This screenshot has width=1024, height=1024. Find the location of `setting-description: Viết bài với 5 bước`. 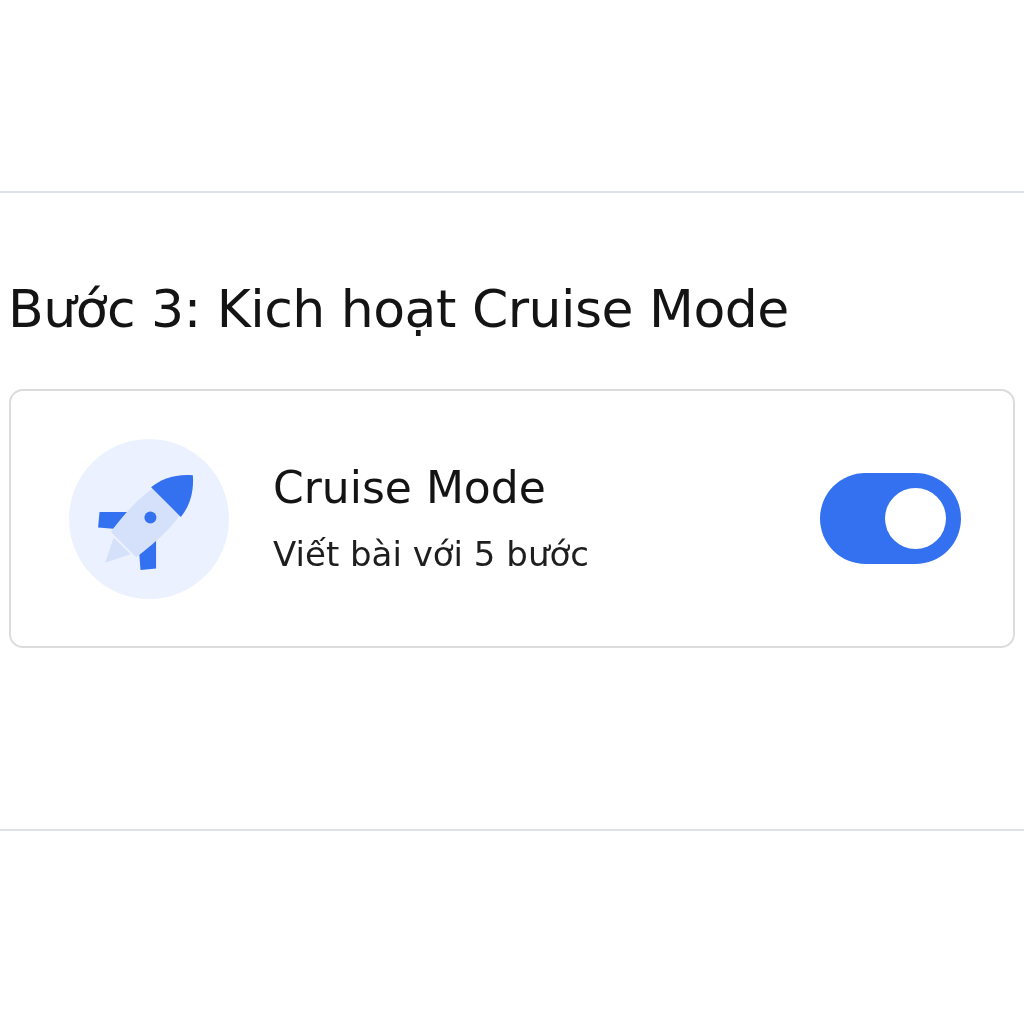

setting-description: Viết bài với 5 bước is located at coordinates (431, 554).